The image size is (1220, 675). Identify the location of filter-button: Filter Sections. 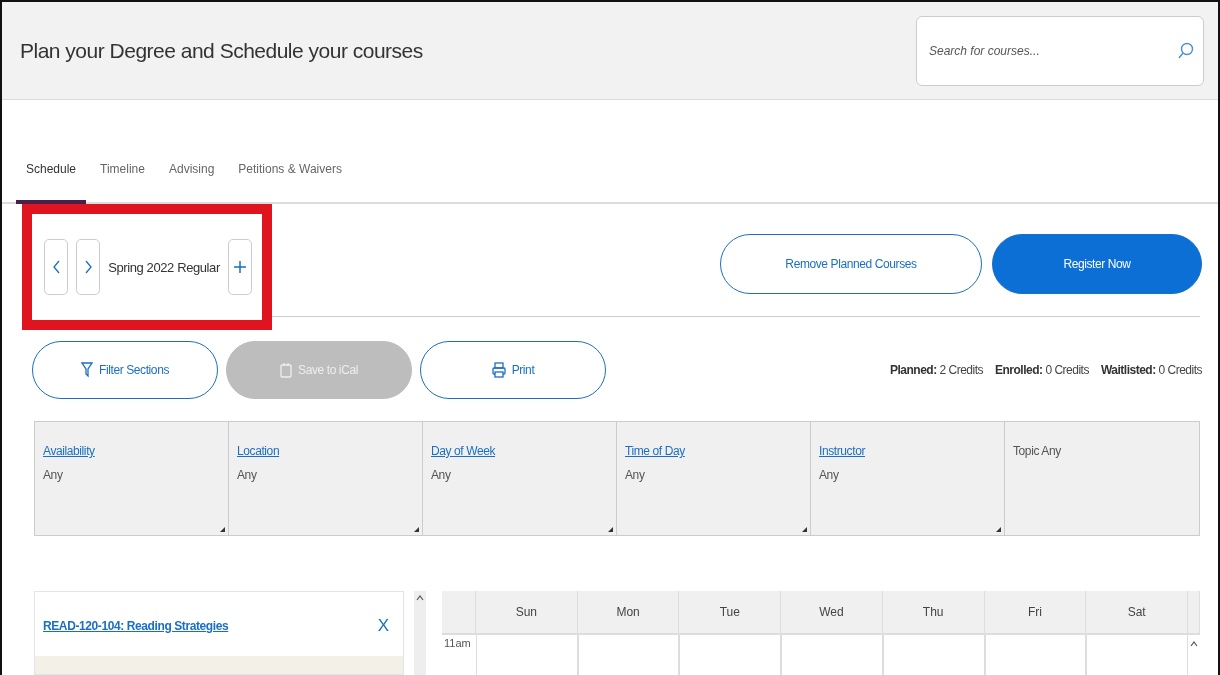
(125, 370).